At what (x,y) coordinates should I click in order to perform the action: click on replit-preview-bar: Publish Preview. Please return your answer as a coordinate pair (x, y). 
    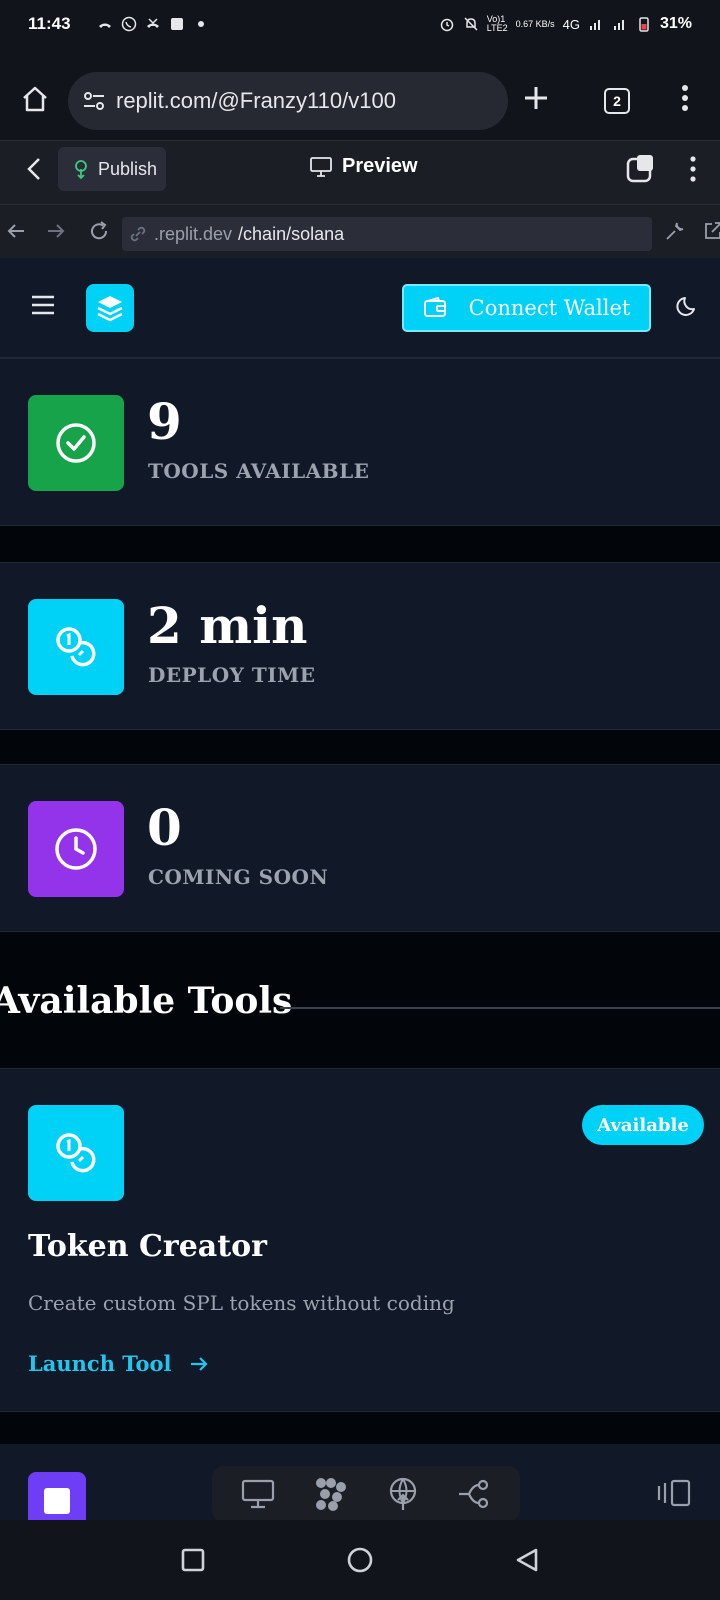
    Looking at the image, I should click on (360, 172).